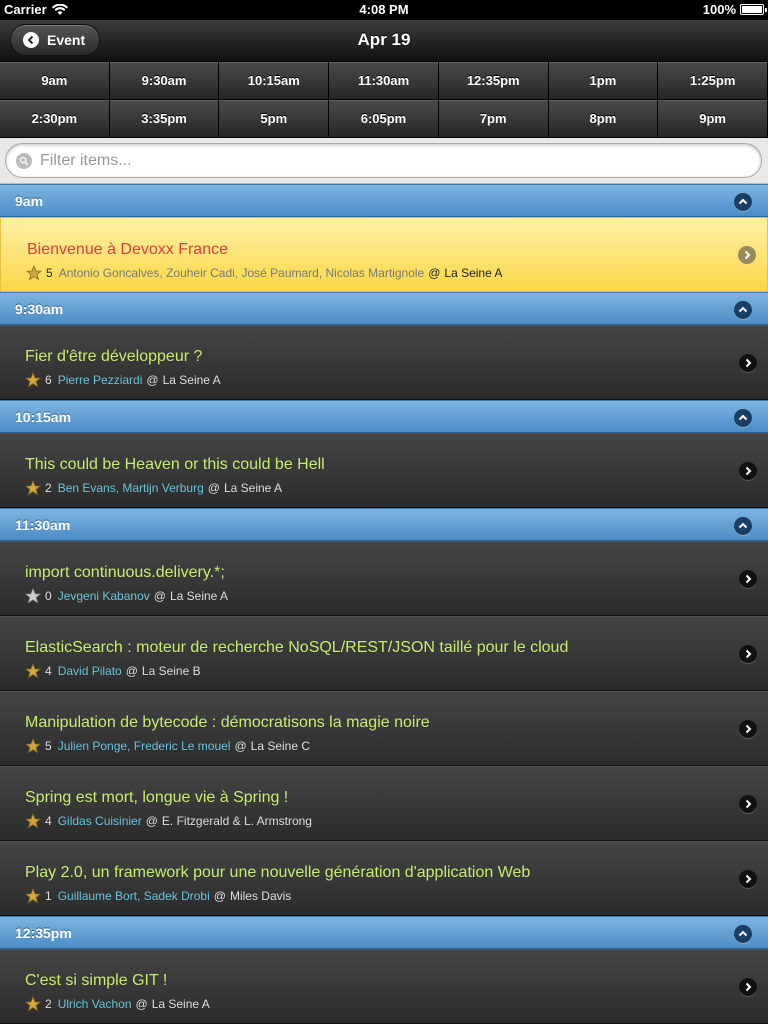 This screenshot has width=768, height=1024. I want to click on page-title: Apr 19, so click(384, 39).